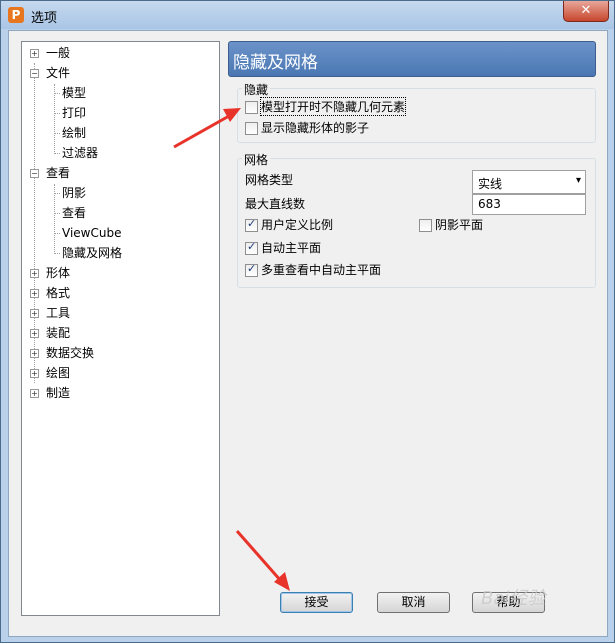  I want to click on watermark: Bai经验, so click(513, 598).